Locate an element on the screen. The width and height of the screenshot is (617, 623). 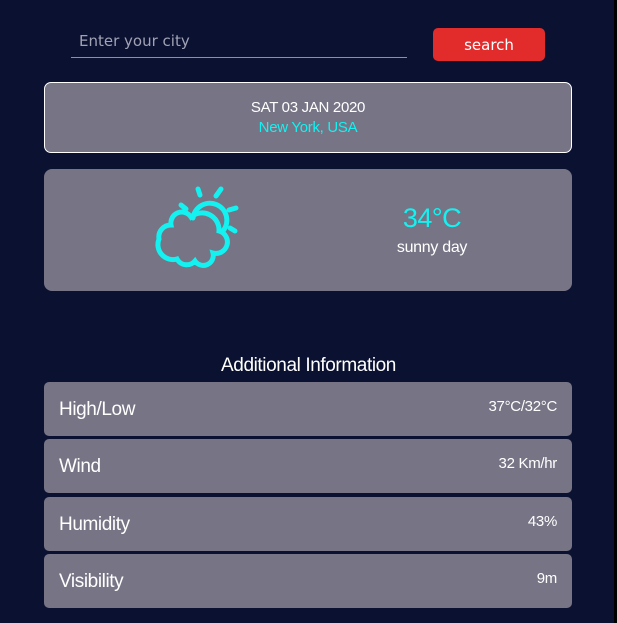
info-value: 9m is located at coordinates (547, 578).